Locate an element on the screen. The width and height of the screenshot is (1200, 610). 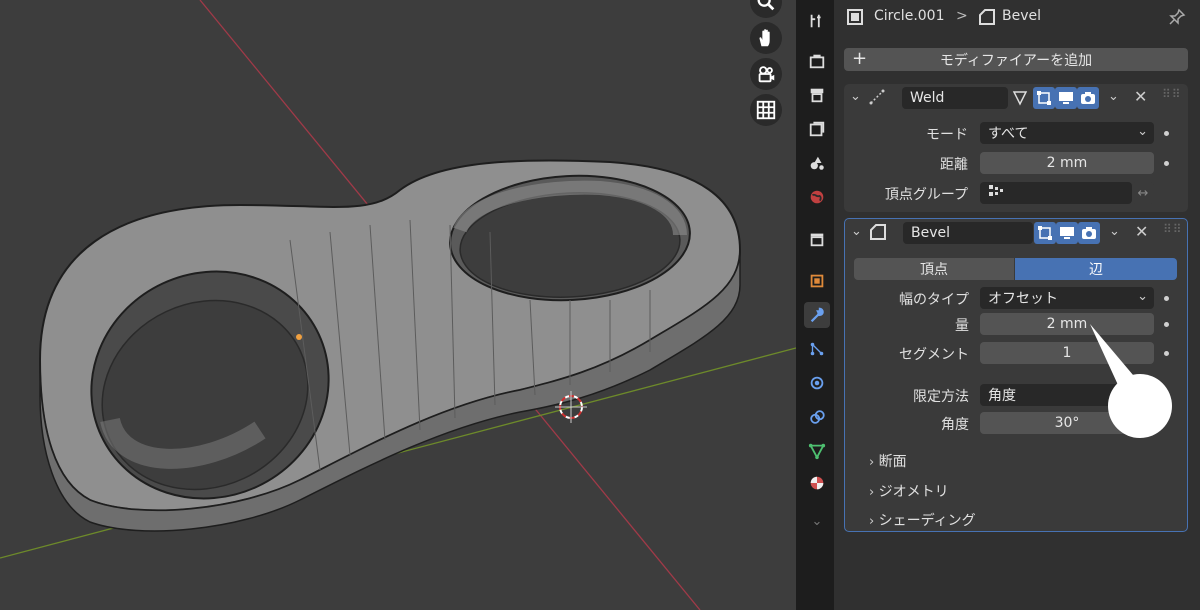
weld-mode-value: すべて is located at coordinates (1008, 134).